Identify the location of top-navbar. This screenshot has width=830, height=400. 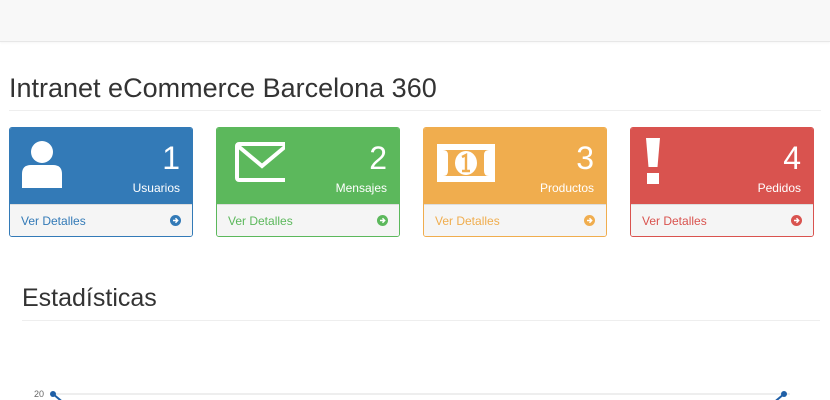
(415, 21).